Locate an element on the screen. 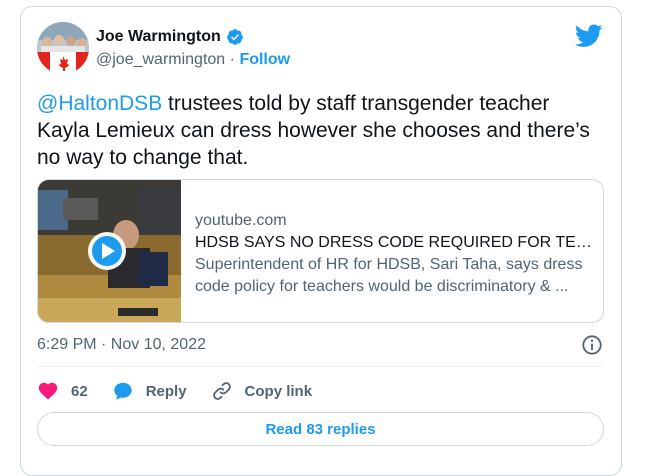 Image resolution: width=647 pixels, height=476 pixels. copy-link-button: Copy link is located at coordinates (262, 391).